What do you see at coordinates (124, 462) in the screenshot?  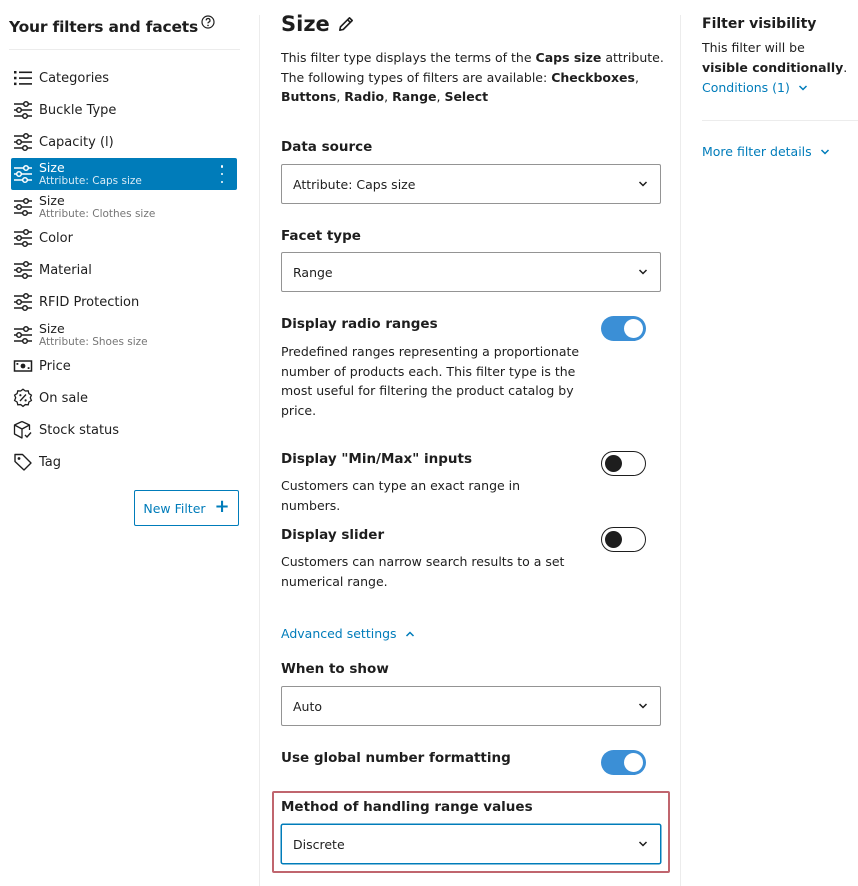 I see `sidebar-item-tag: Tag` at bounding box center [124, 462].